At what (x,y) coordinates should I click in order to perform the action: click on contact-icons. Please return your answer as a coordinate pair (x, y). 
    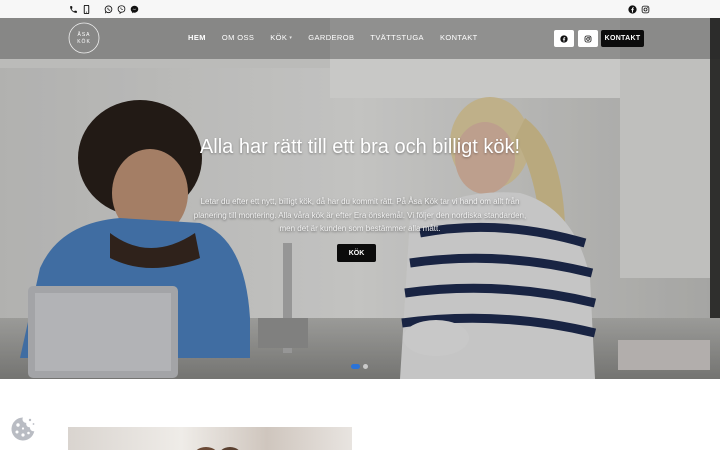
    Looking at the image, I should click on (103, 9).